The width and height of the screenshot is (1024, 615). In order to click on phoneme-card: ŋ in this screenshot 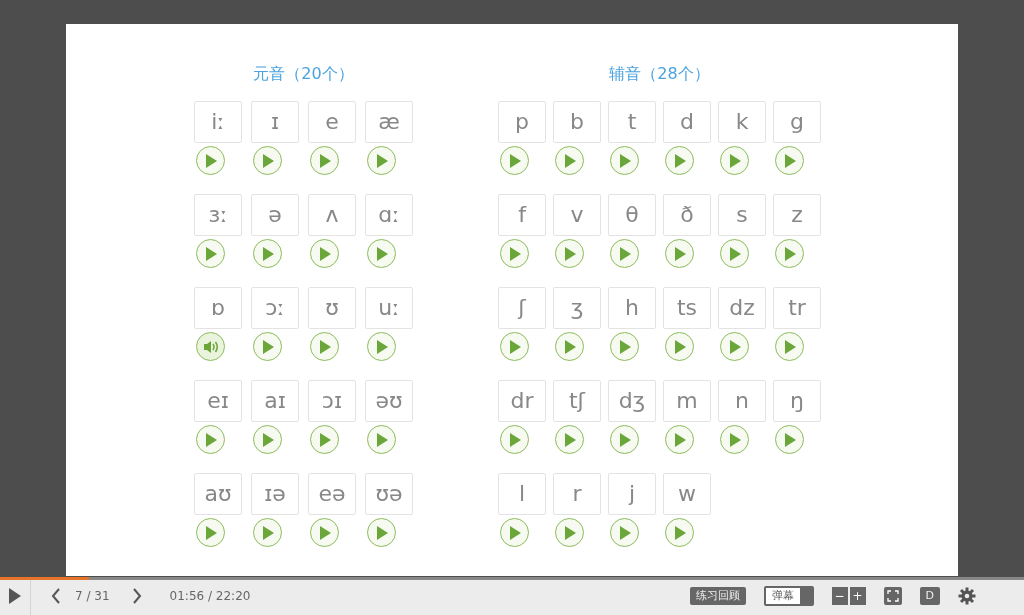, I will do `click(797, 401)`.